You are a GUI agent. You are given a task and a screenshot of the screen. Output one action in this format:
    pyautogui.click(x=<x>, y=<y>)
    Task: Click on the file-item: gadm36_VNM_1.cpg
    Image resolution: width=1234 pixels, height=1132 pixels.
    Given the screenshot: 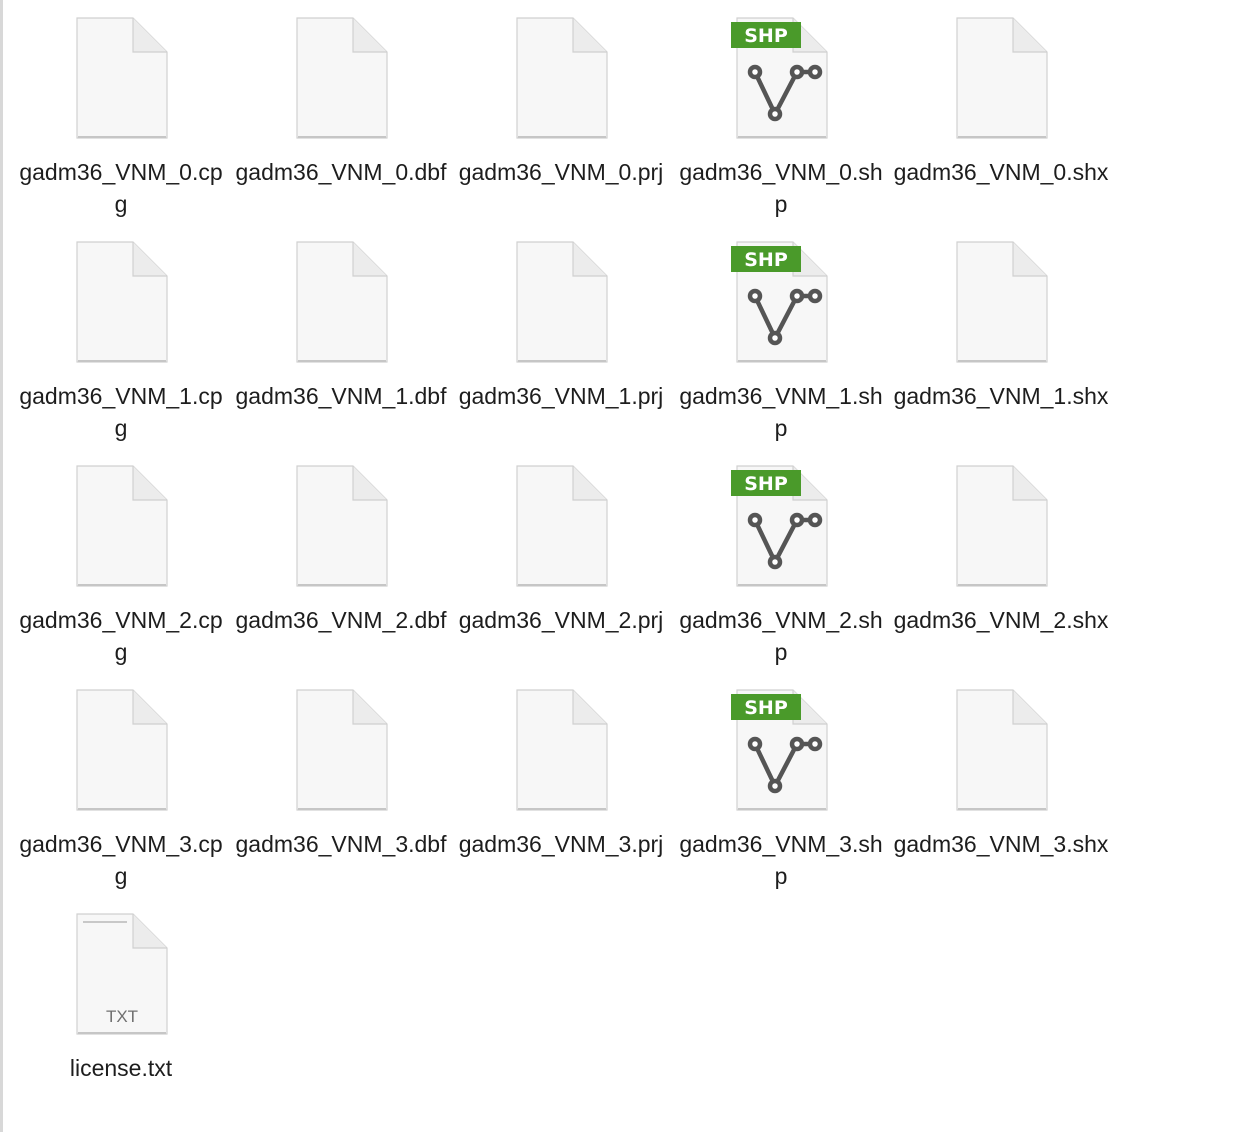 What is the action you would take?
    pyautogui.click(x=121, y=350)
    